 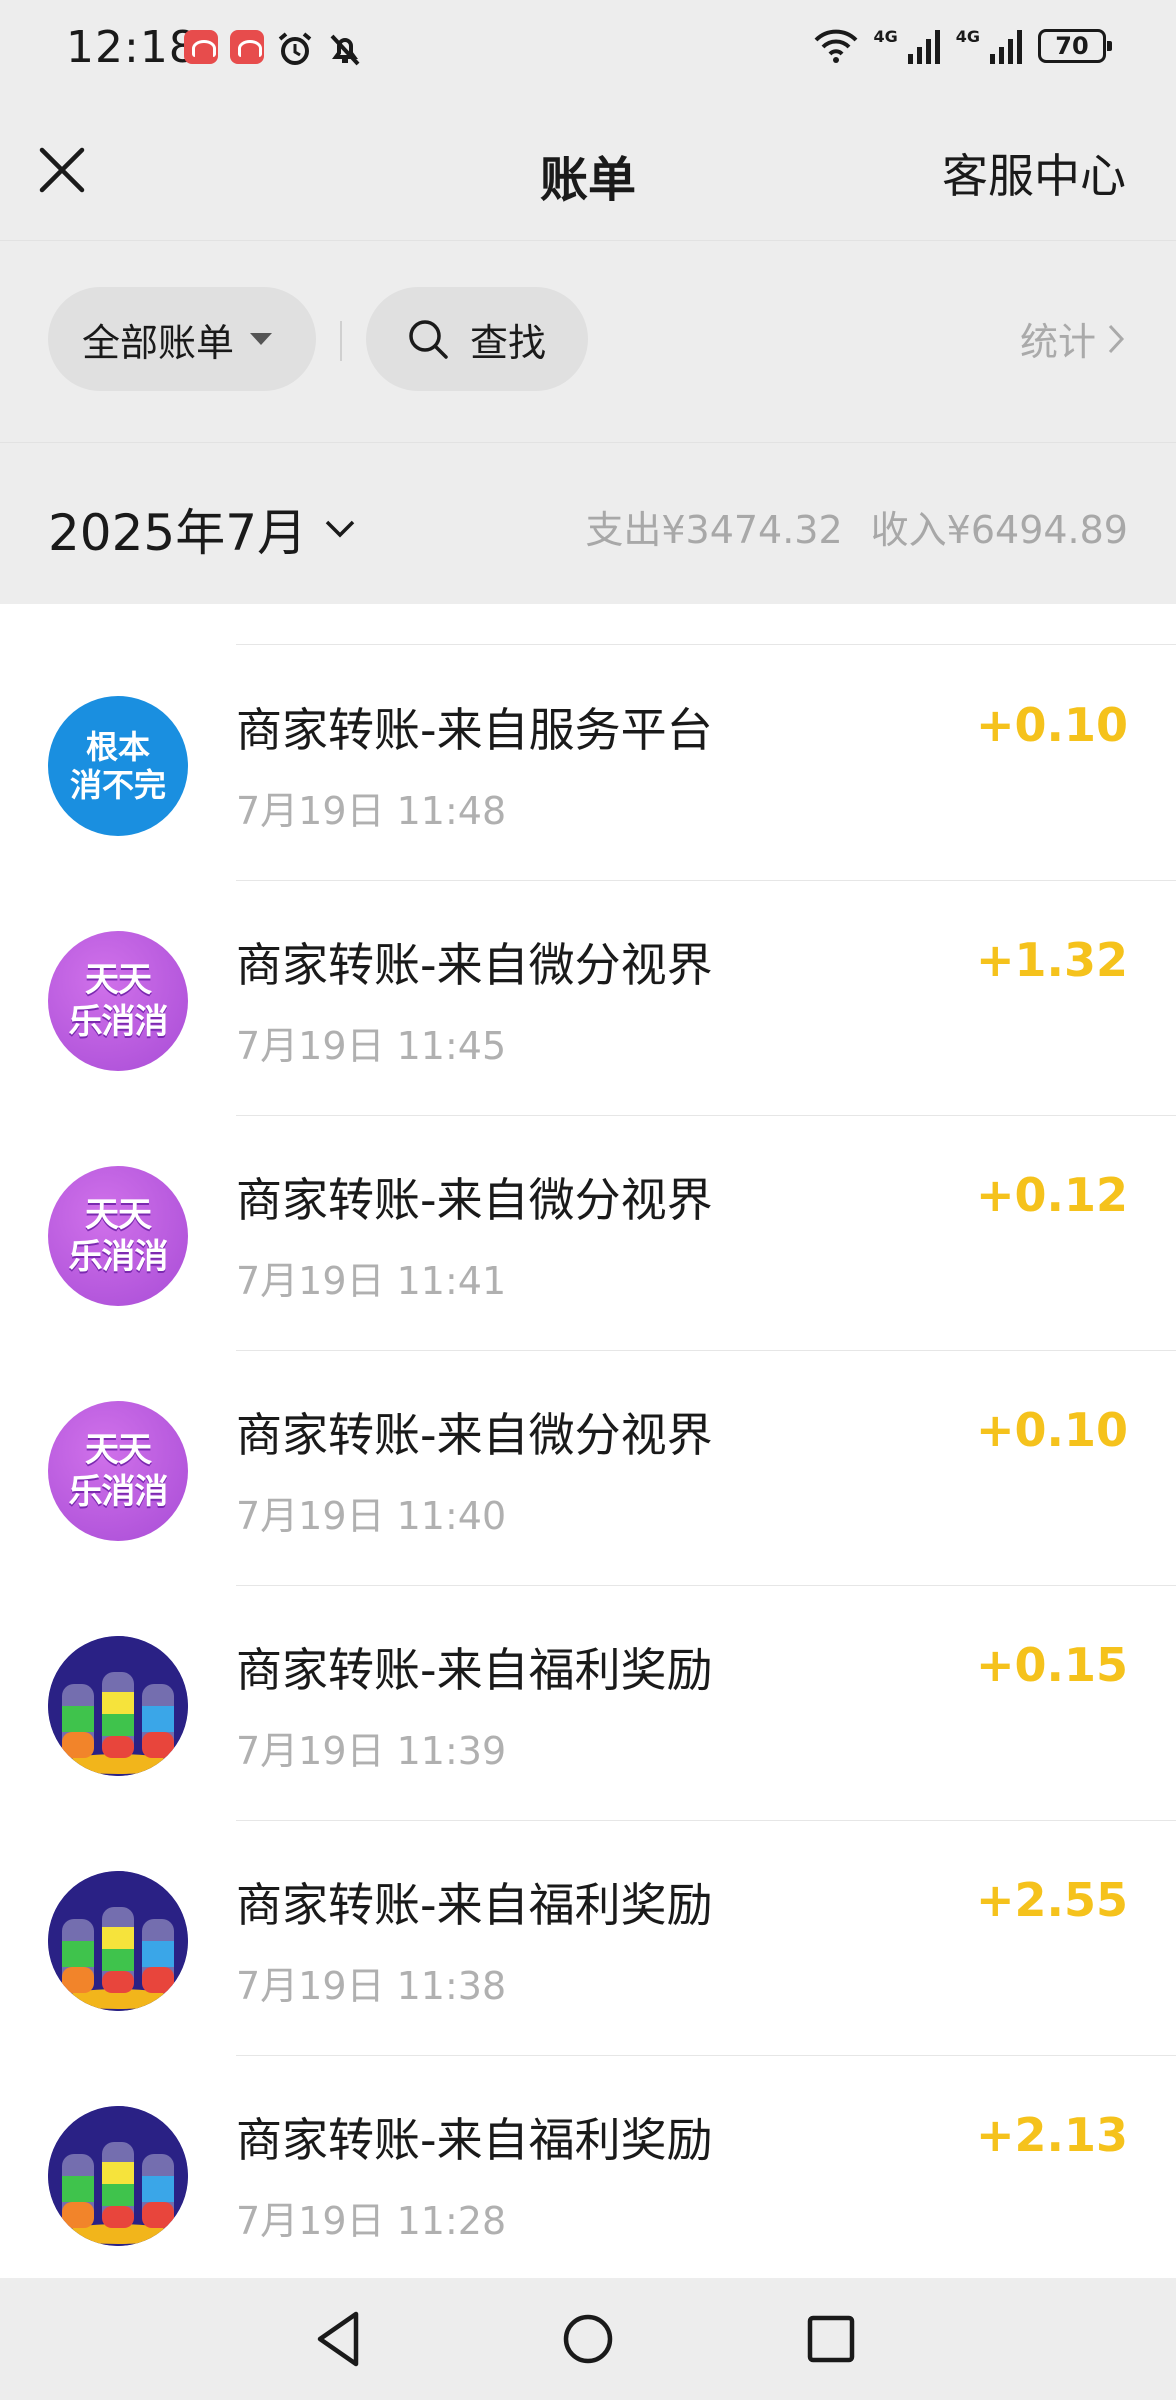 What do you see at coordinates (371, 1751) in the screenshot?
I see `transaction-time: 7月19日 11:39` at bounding box center [371, 1751].